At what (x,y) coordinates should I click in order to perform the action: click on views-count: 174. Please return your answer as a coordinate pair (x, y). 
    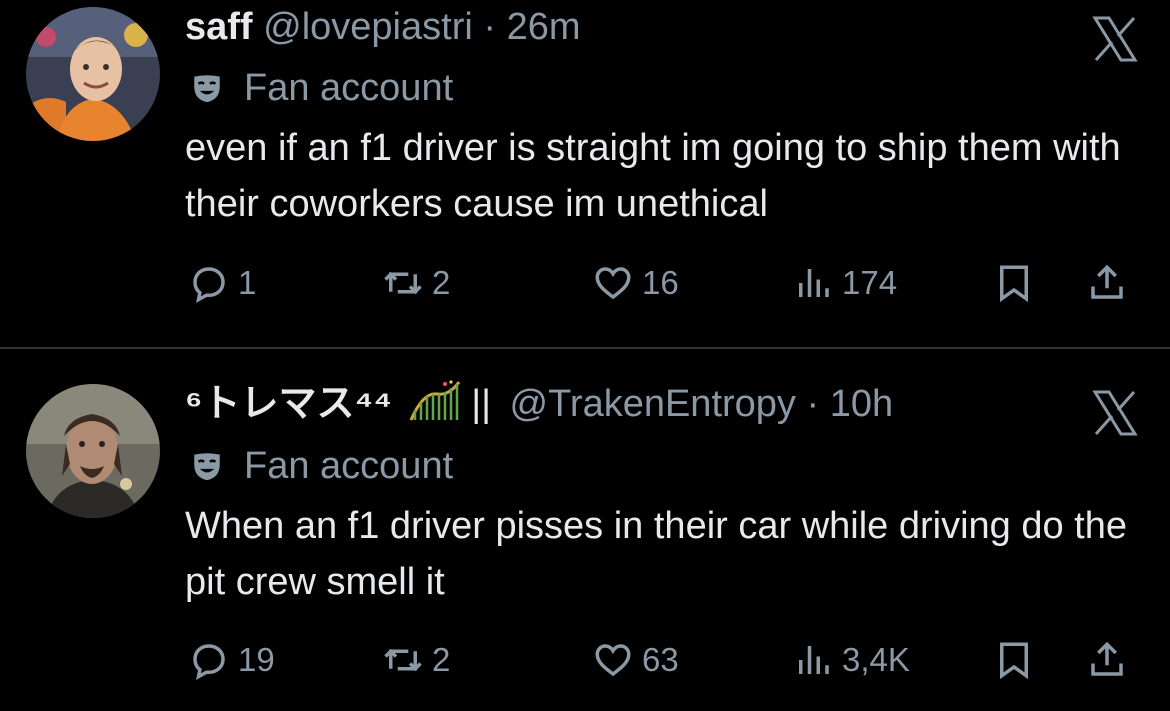
    Looking at the image, I should click on (870, 282).